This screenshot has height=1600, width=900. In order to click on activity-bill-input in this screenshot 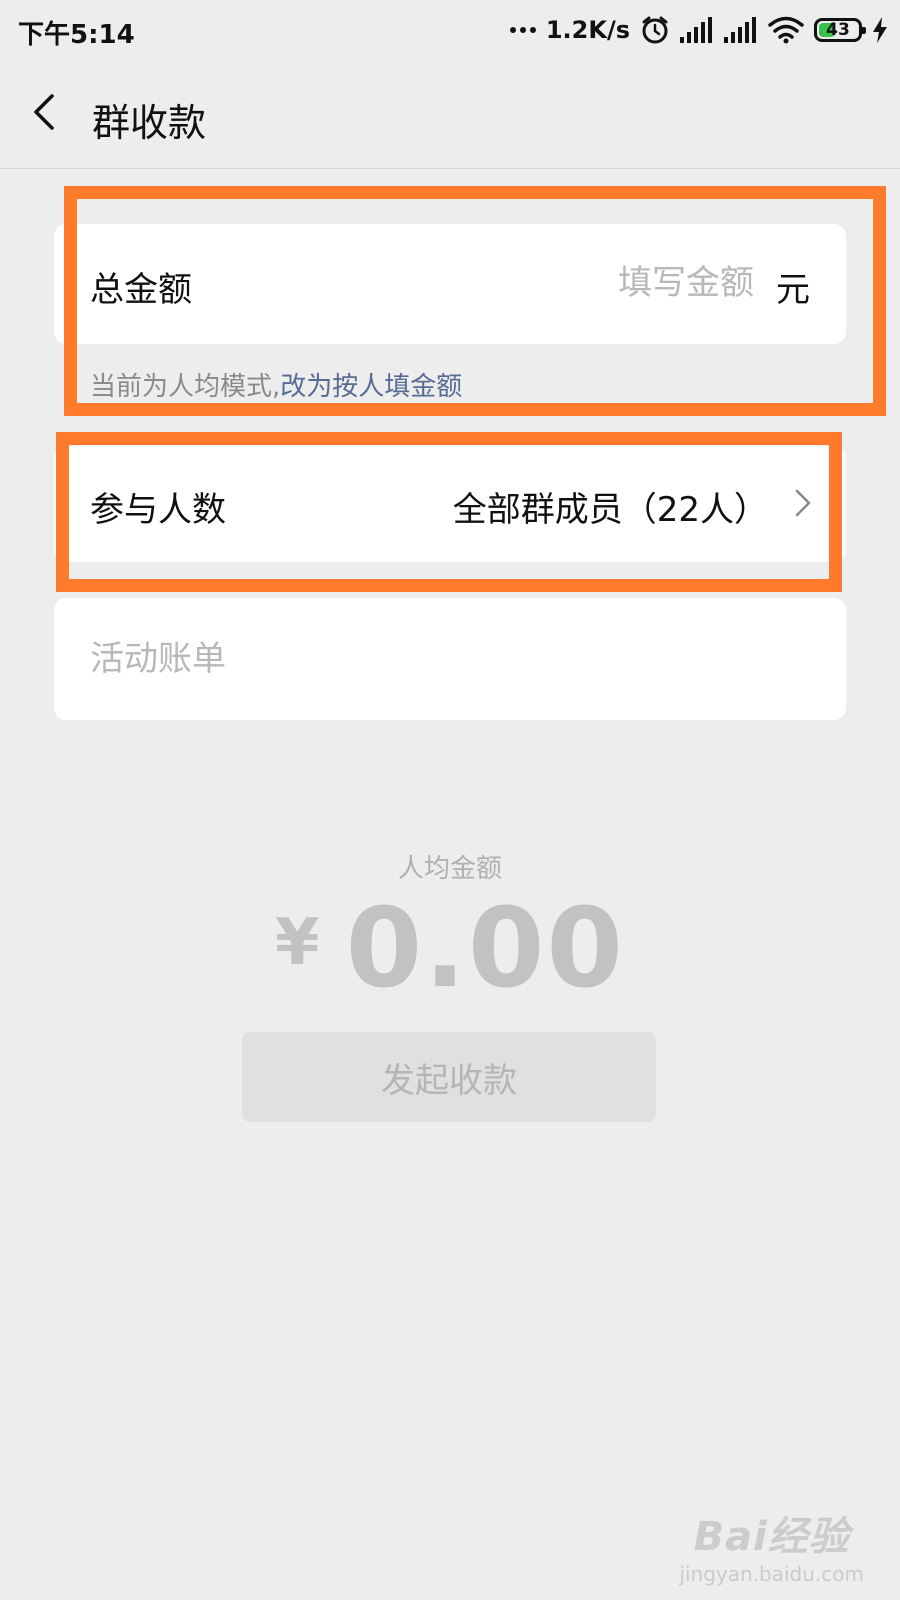, I will do `click(440, 659)`.